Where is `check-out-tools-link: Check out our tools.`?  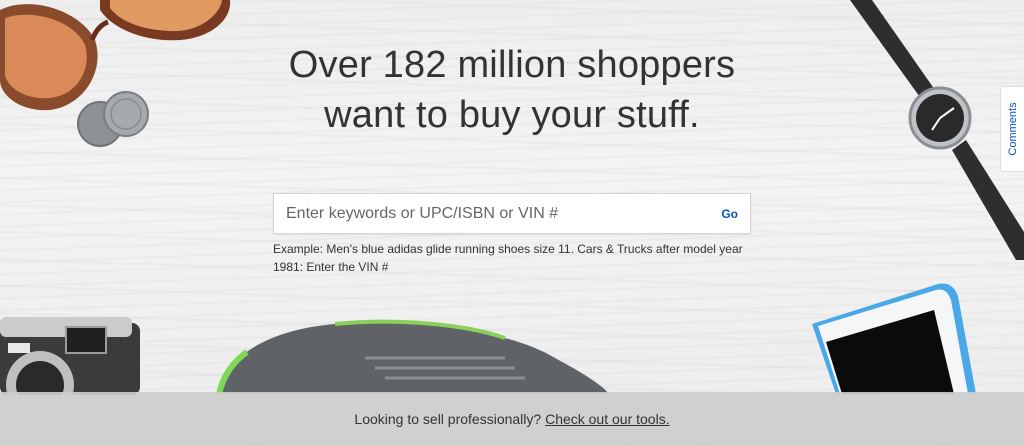
check-out-tools-link: Check out our tools. is located at coordinates (607, 419).